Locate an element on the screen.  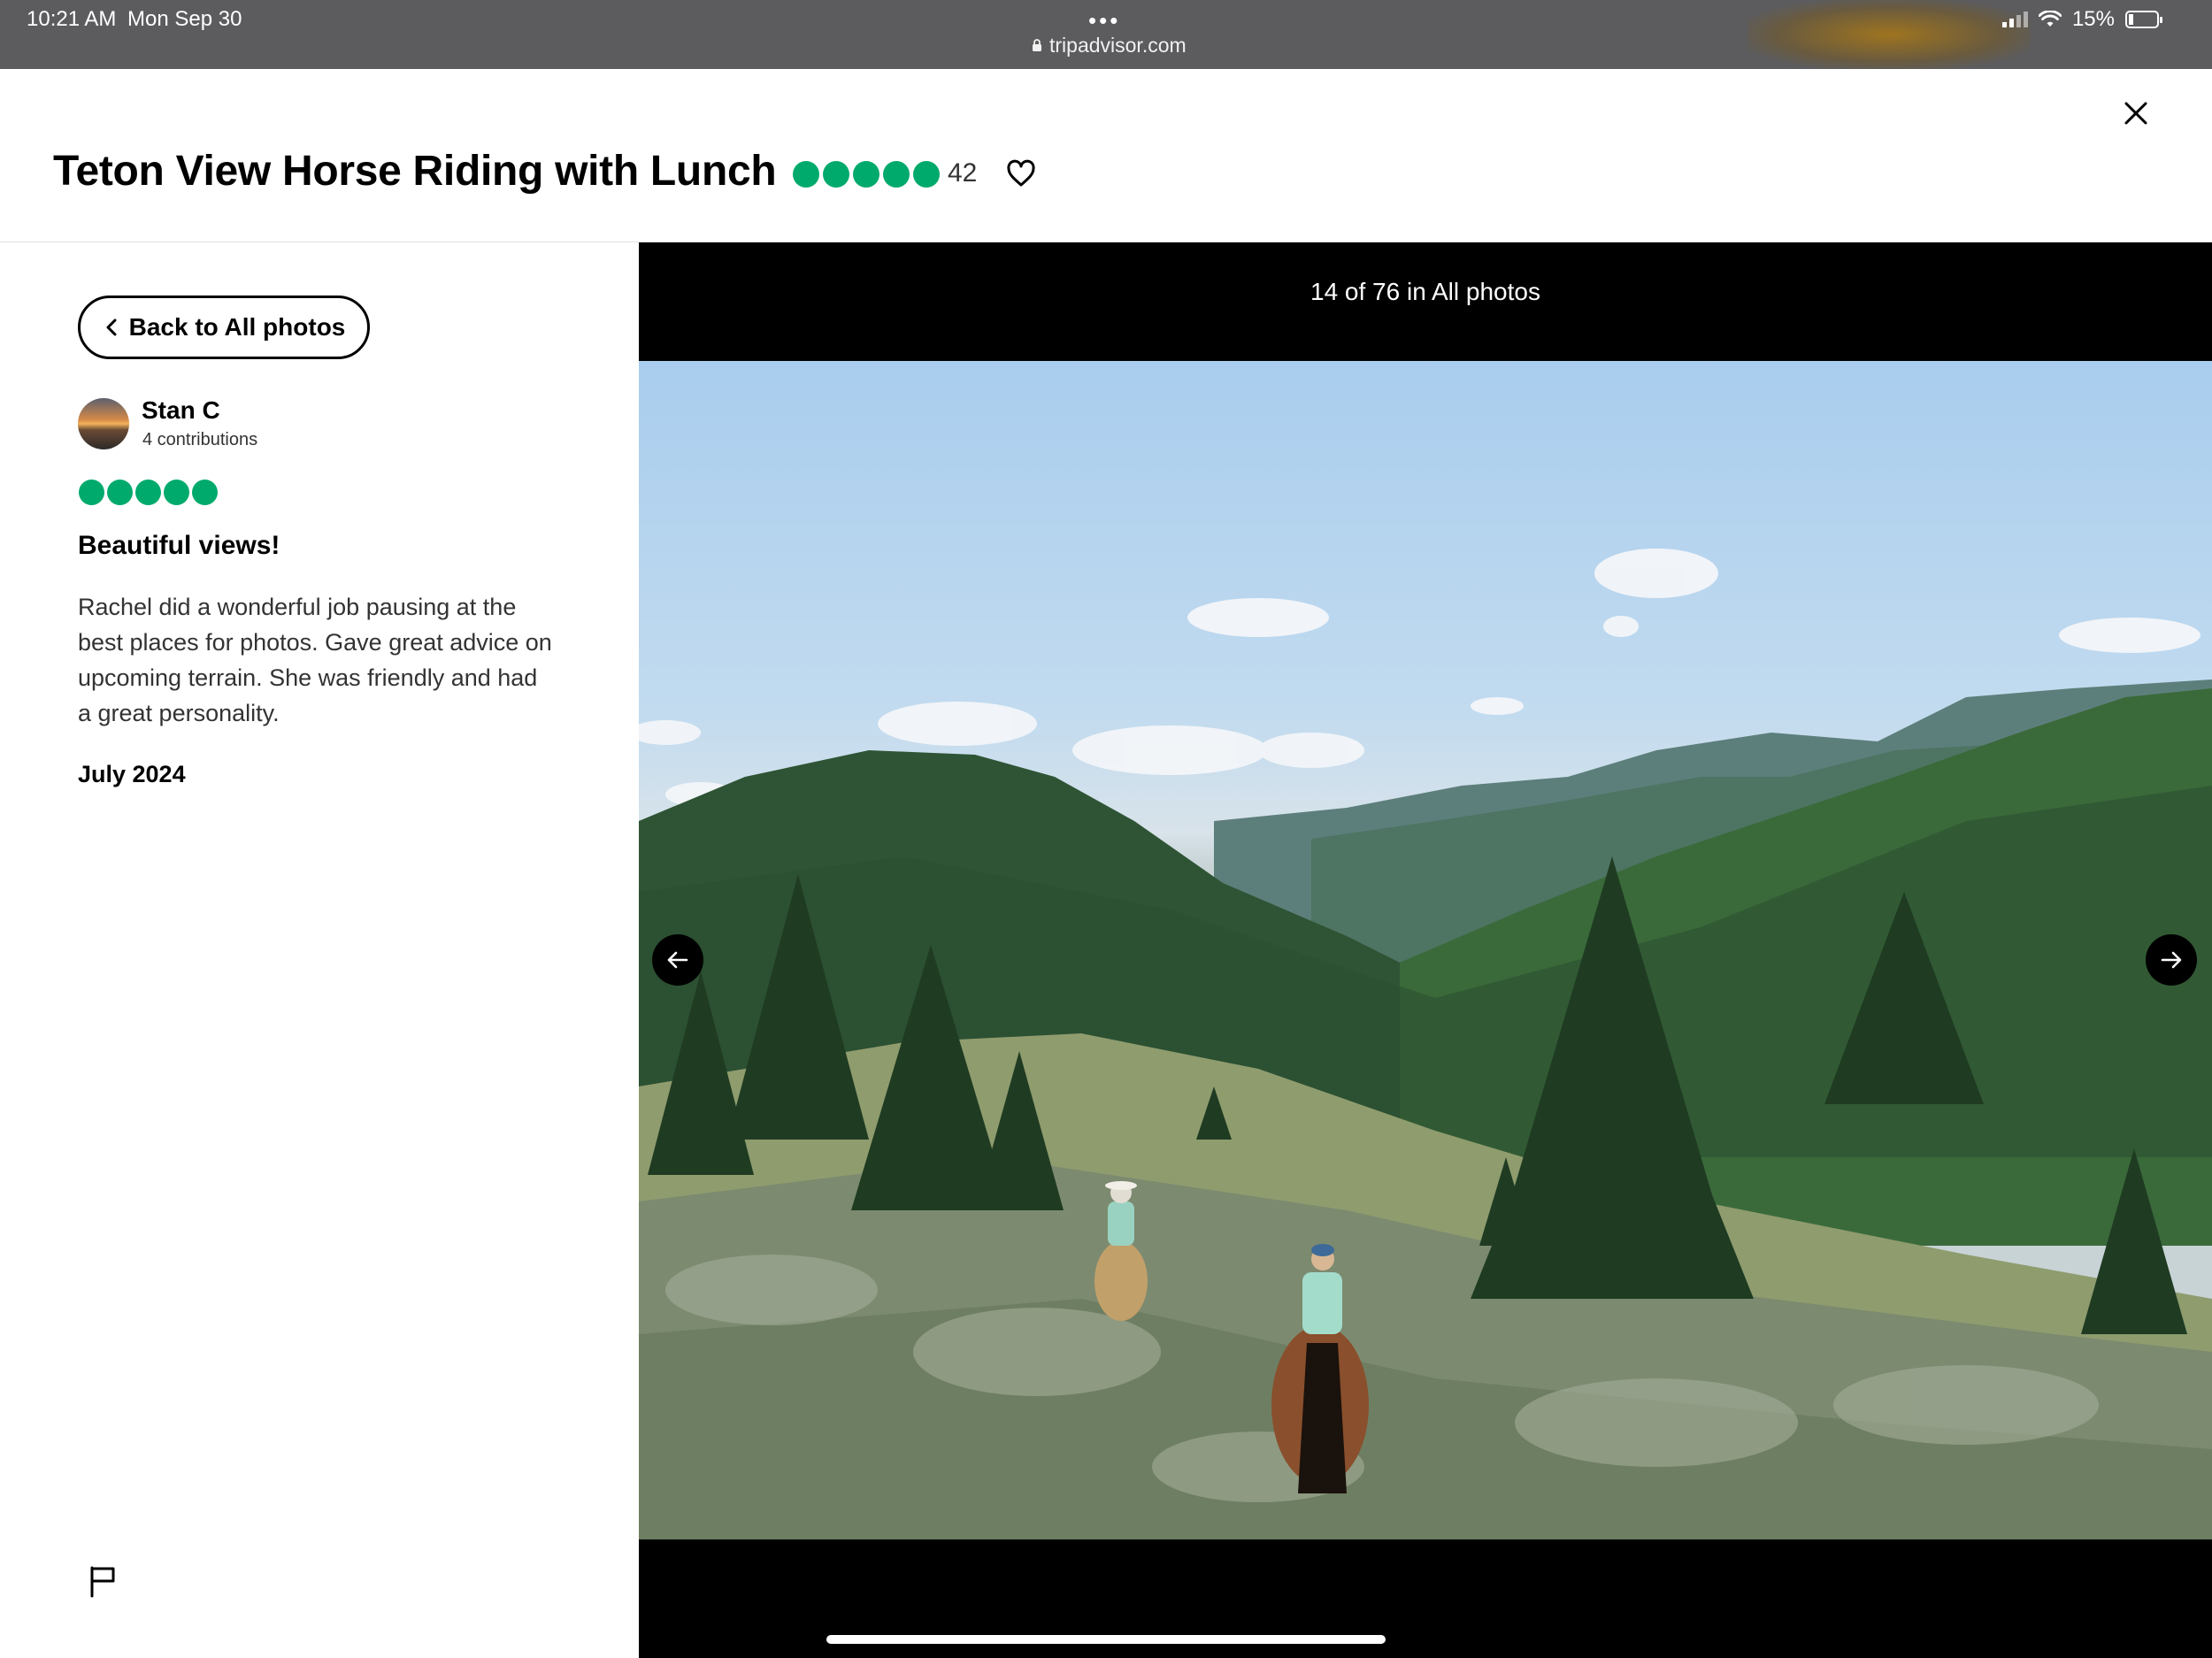
rating-bubbles is located at coordinates (867, 175).